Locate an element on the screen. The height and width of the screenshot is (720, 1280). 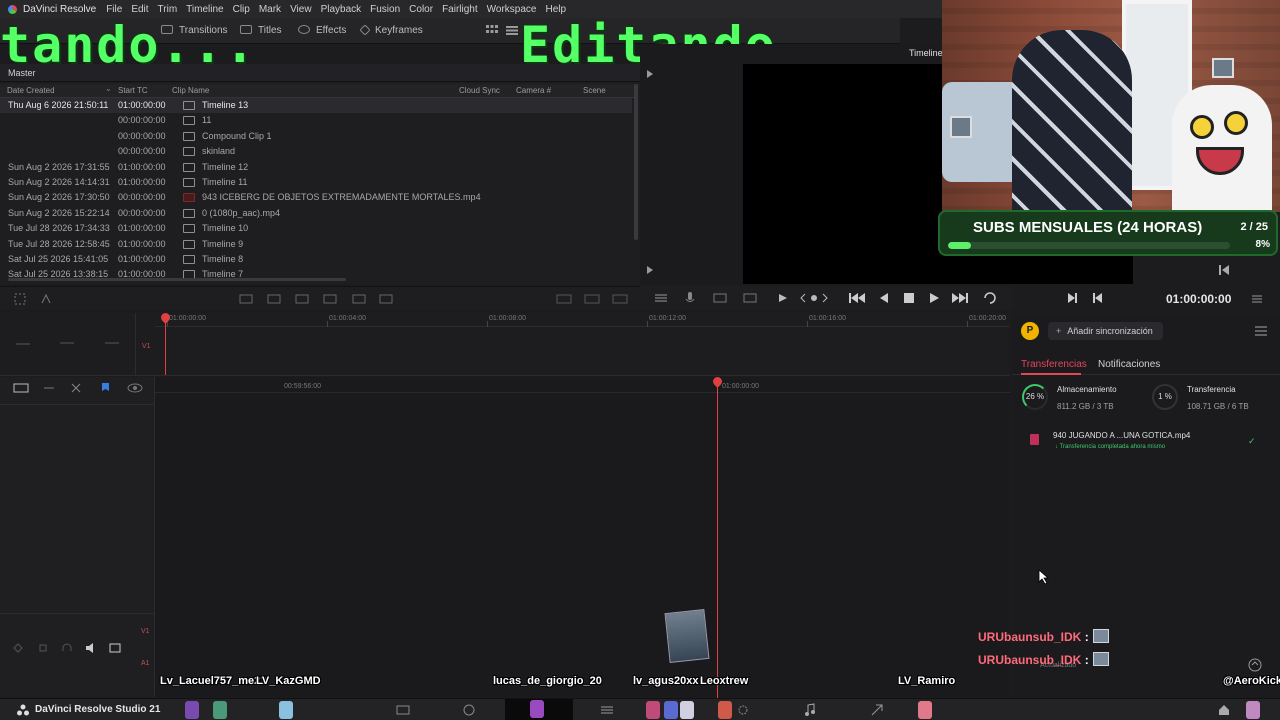
next-clip-icon is located at coordinates (1072, 299).